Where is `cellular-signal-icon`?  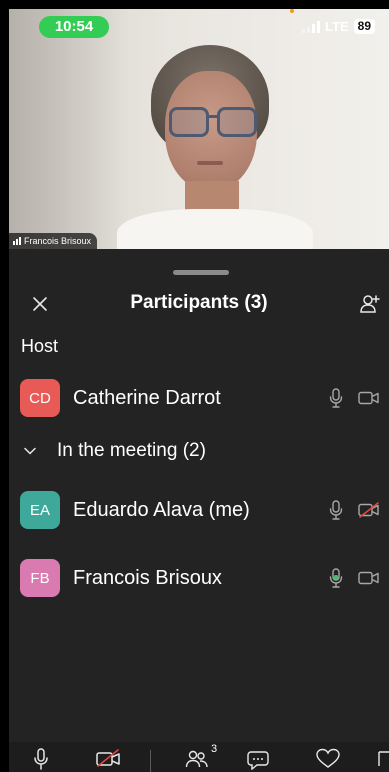 cellular-signal-icon is located at coordinates (311, 26).